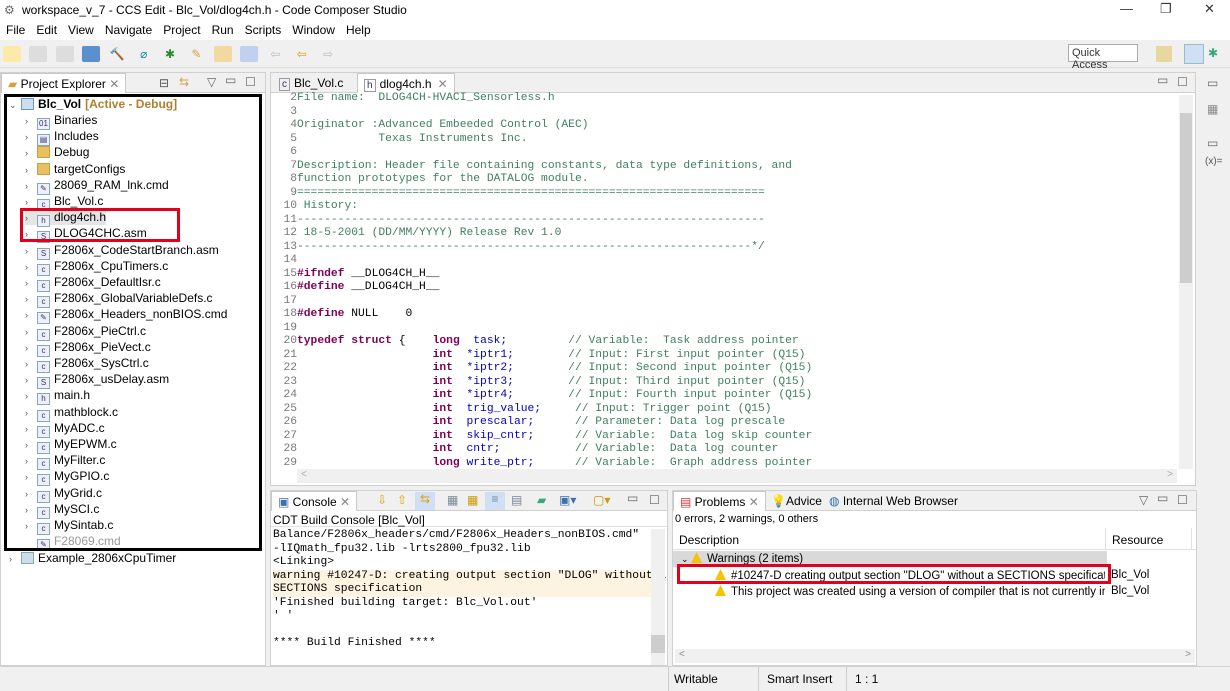 Image resolution: width=1230 pixels, height=691 pixels. I want to click on tree-item-project: › Example_2806xCpuTimer, so click(92, 558).